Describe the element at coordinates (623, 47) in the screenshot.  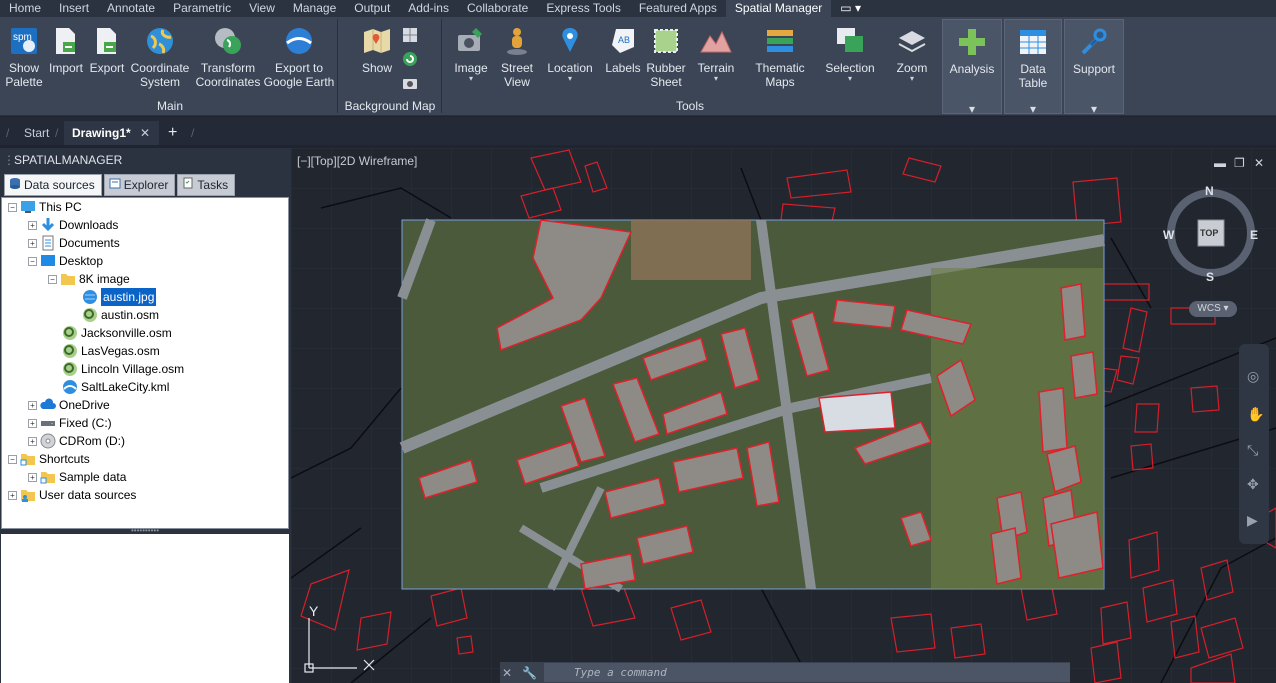
I see `labels-button: AB Labels` at that location.